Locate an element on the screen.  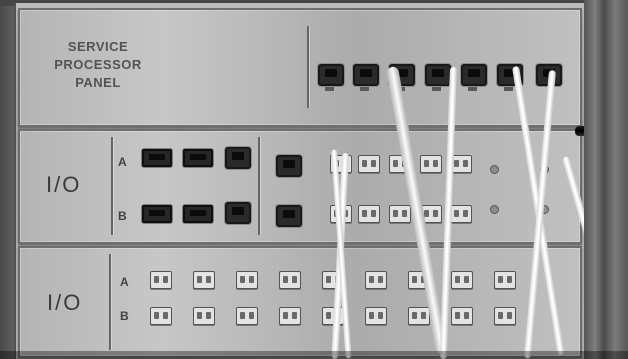
top-io-row-a-label: A is located at coordinates (123, 162).